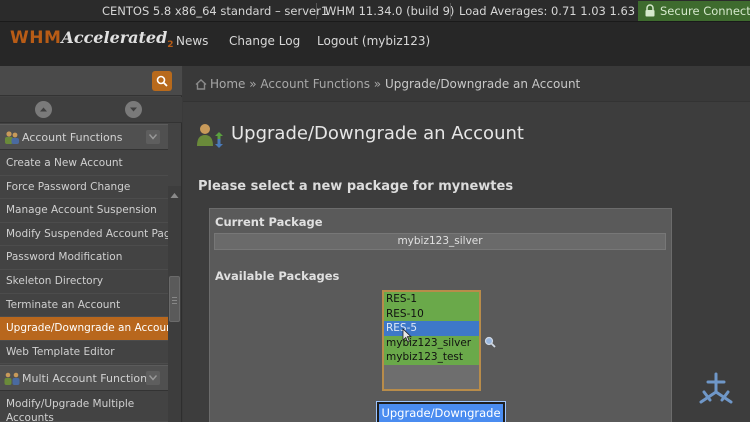 Image resolution: width=750 pixels, height=422 pixels. I want to click on section-multi-account-functions: Multi Account Functions, so click(84, 378).